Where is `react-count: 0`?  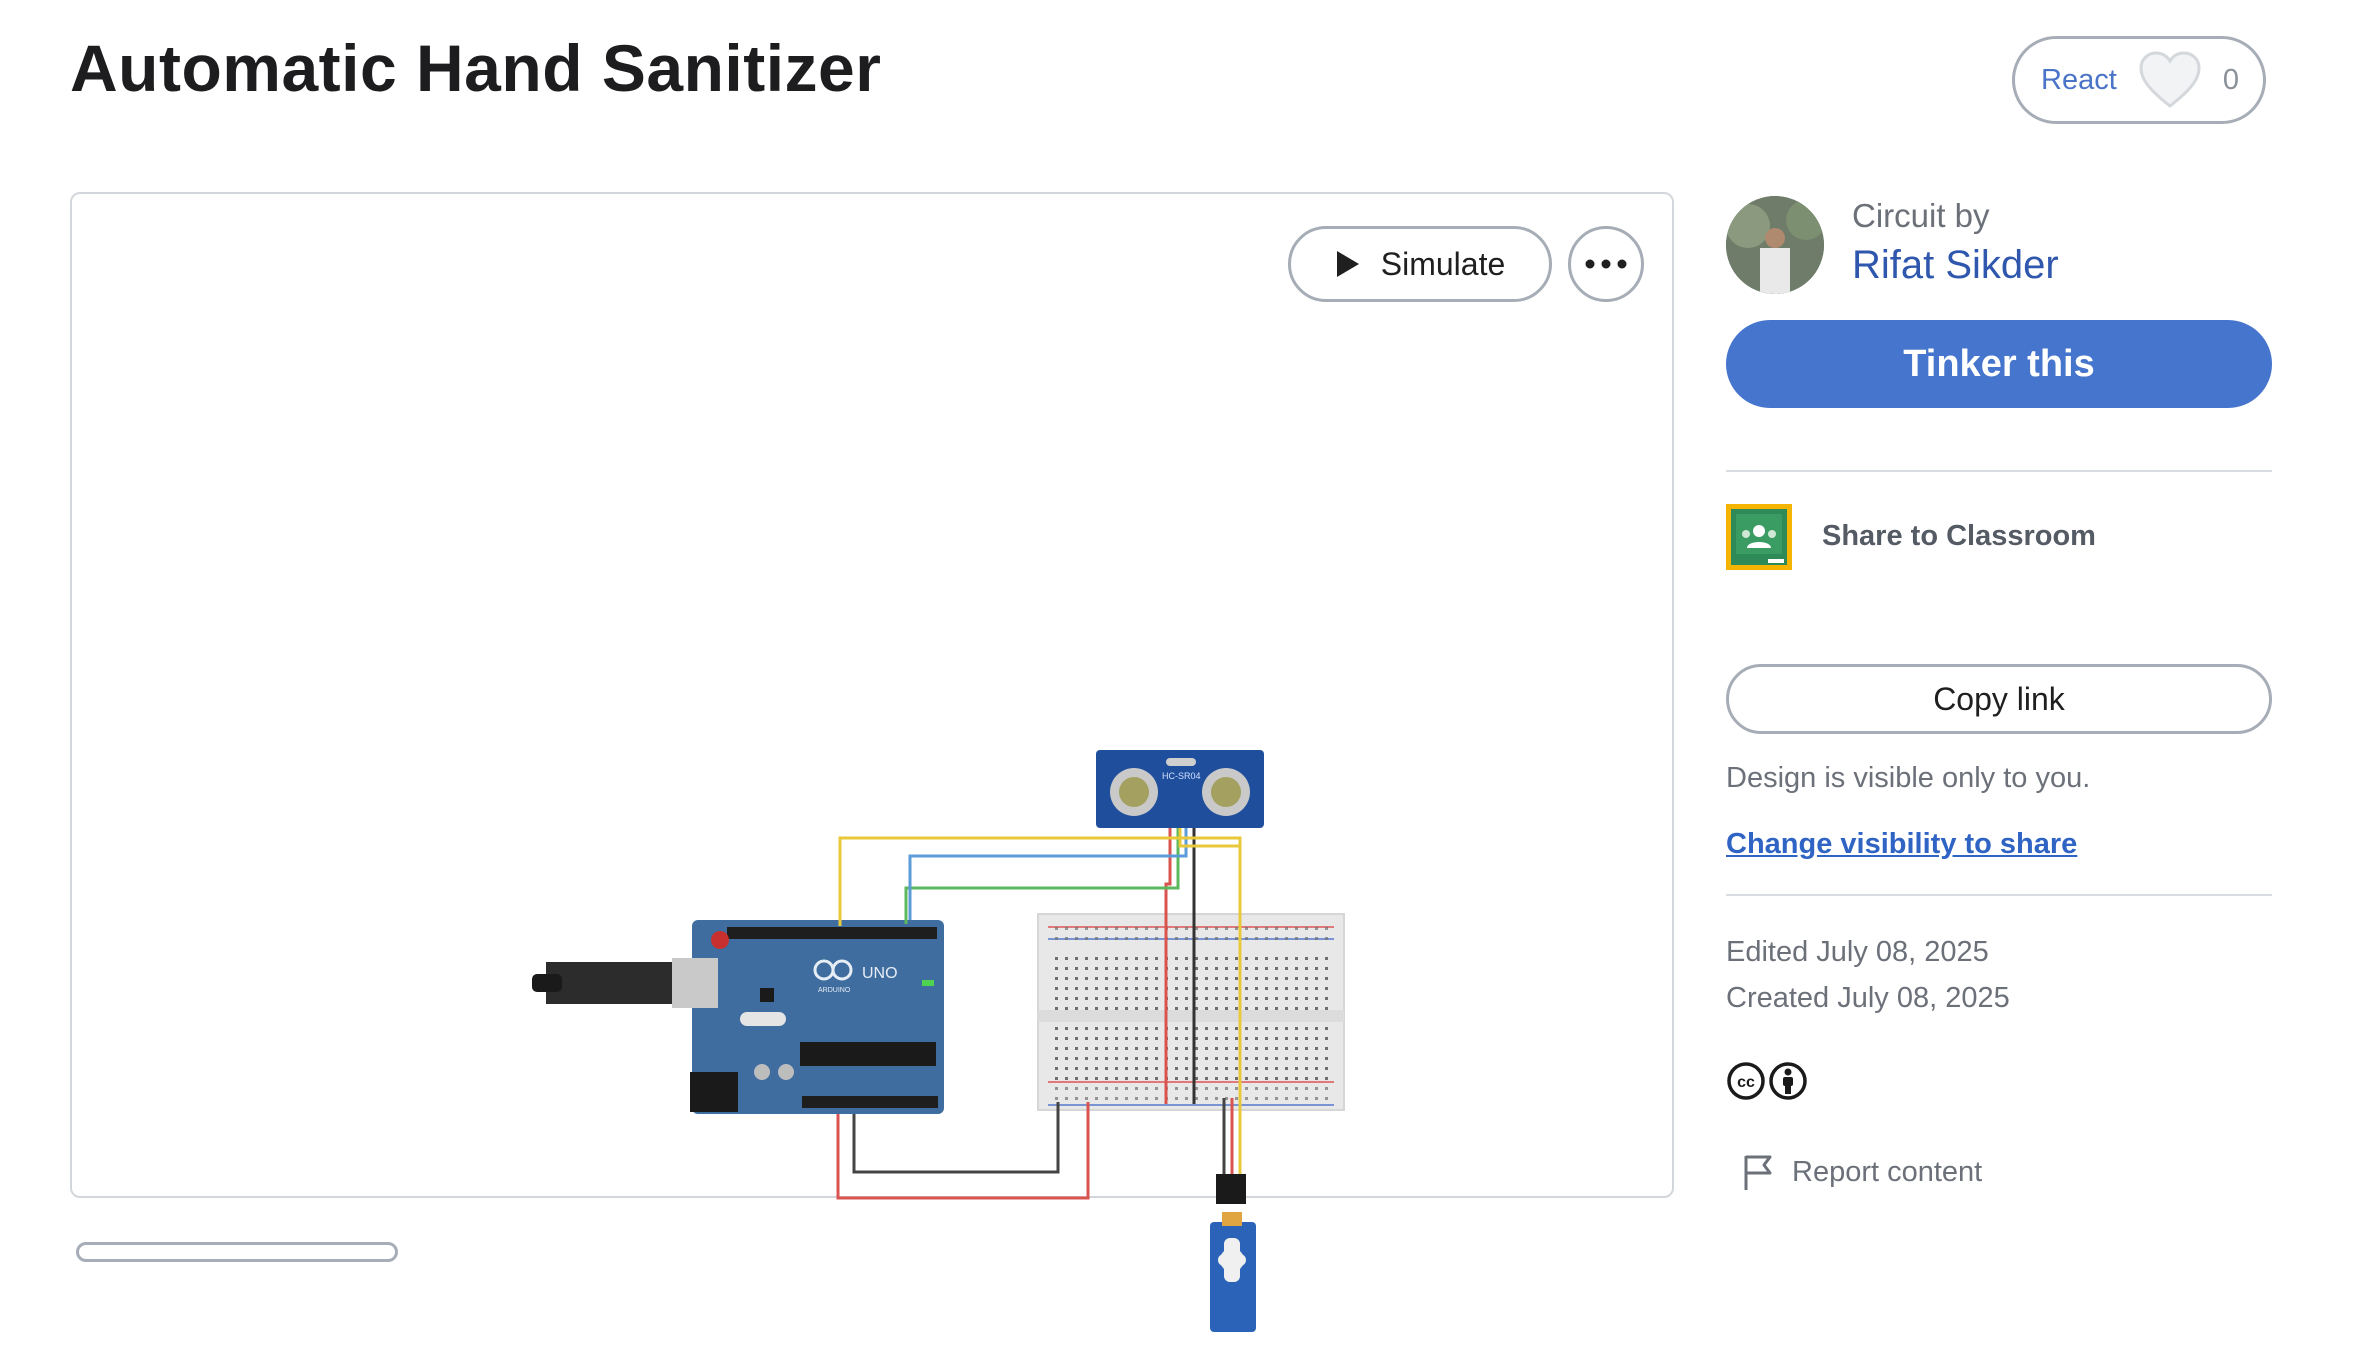 react-count: 0 is located at coordinates (2230, 79).